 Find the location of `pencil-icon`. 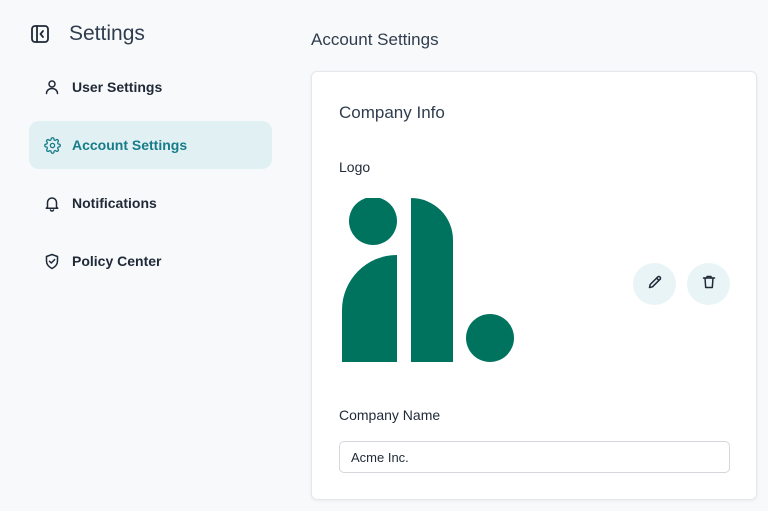

pencil-icon is located at coordinates (655, 284).